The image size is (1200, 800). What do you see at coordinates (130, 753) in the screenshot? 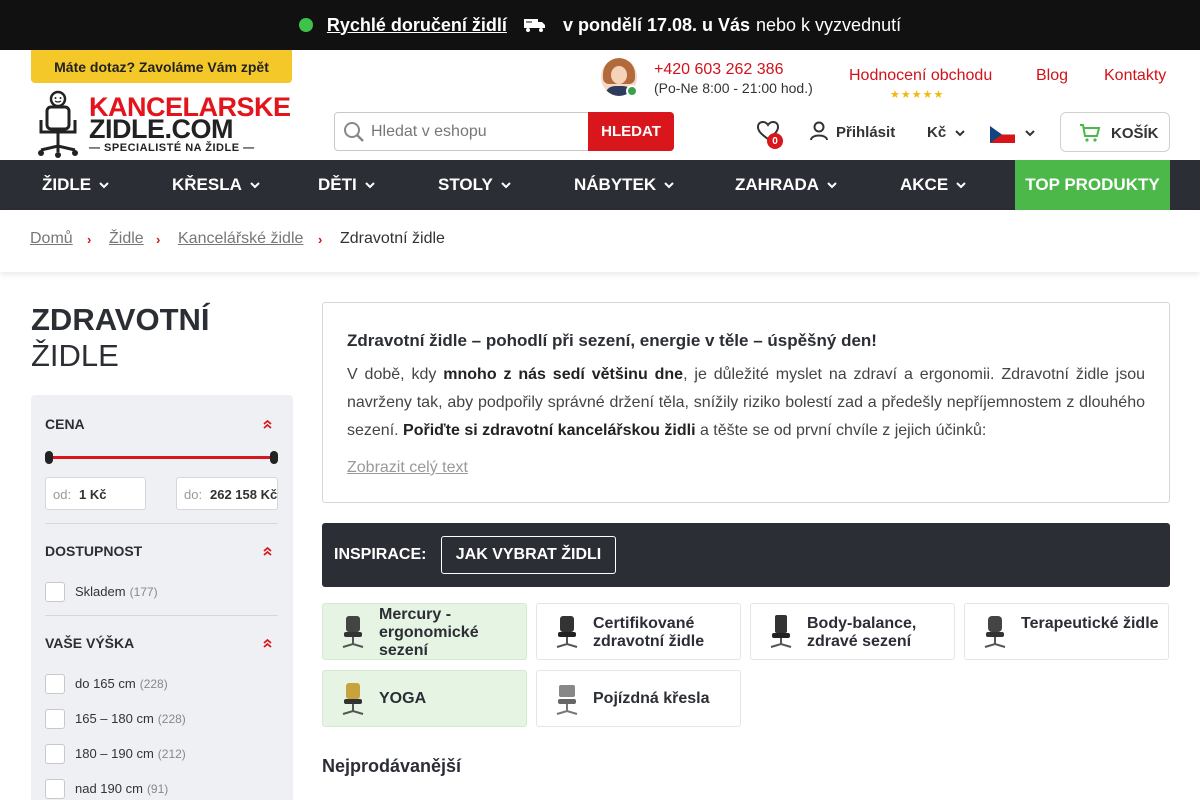
I see `height-option-label: 180 – 190 cm (212)` at bounding box center [130, 753].